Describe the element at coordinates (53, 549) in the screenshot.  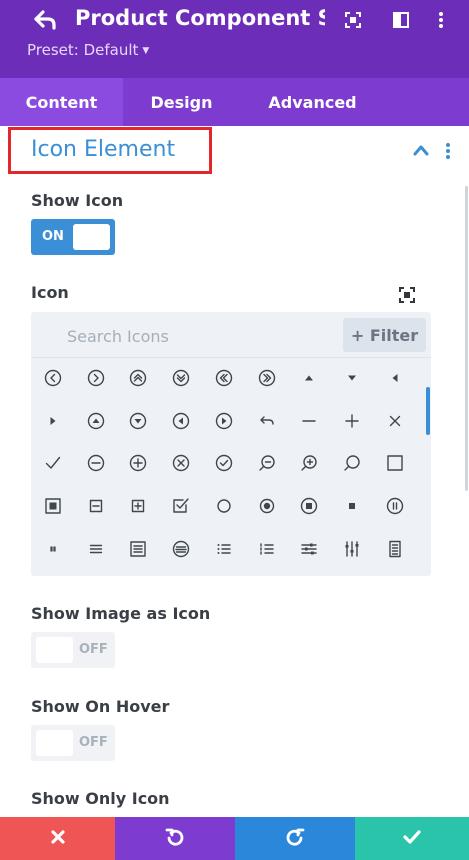
I see `pause-icon` at that location.